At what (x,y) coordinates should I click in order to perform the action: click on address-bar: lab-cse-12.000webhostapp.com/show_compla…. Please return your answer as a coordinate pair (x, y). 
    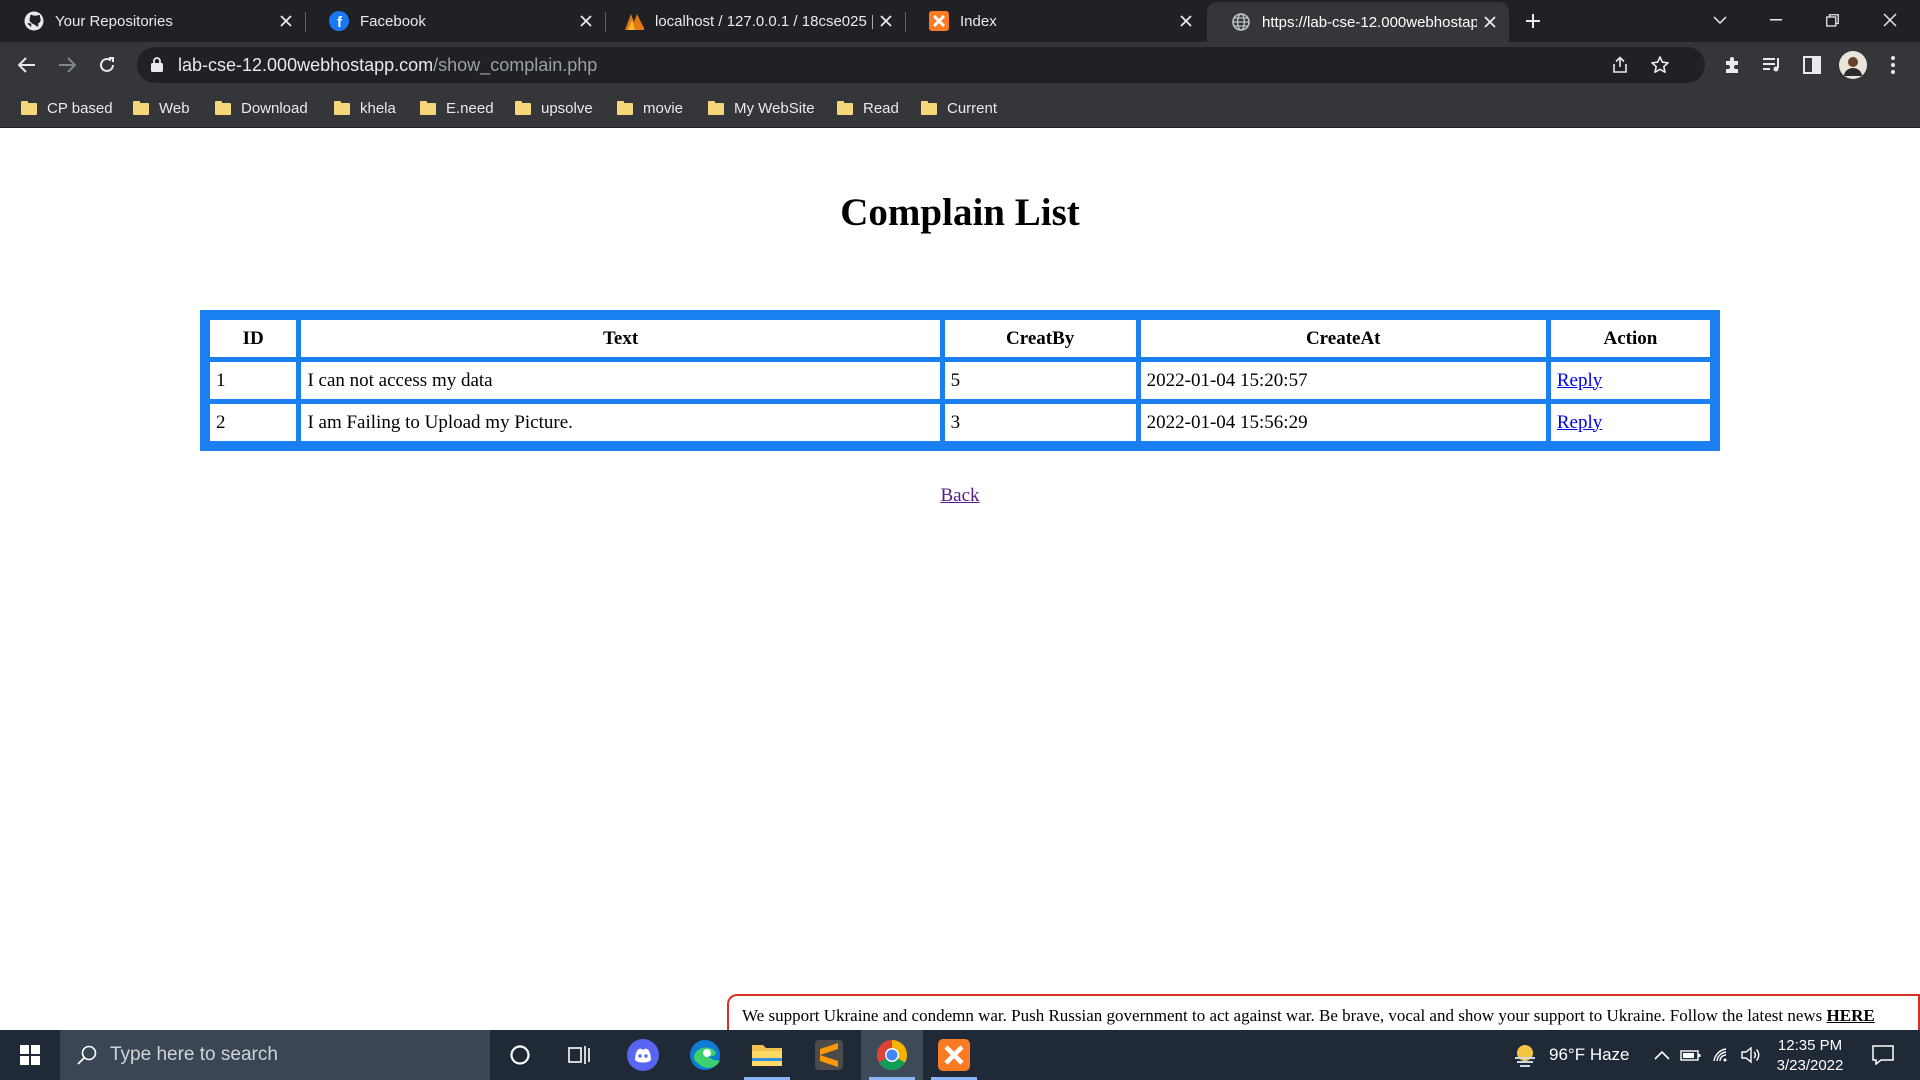
    Looking at the image, I should click on (921, 65).